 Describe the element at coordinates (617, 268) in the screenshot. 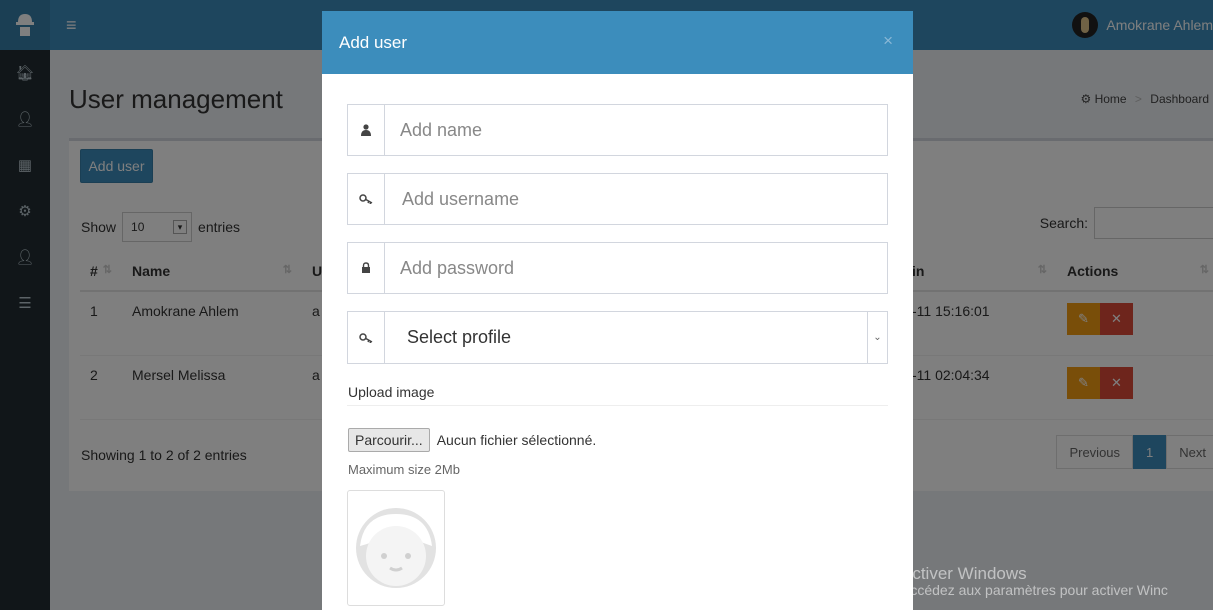

I see `password-field: Add password` at that location.